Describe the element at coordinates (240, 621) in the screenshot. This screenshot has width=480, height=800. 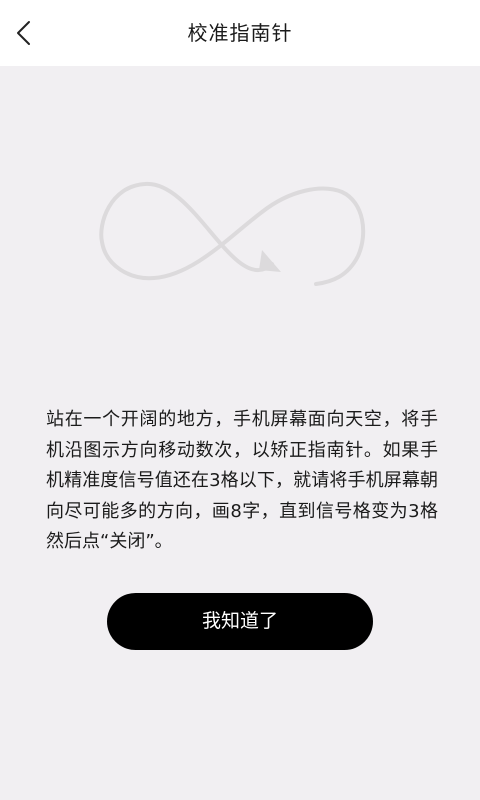
I see `got-it-button: 我知道了` at that location.